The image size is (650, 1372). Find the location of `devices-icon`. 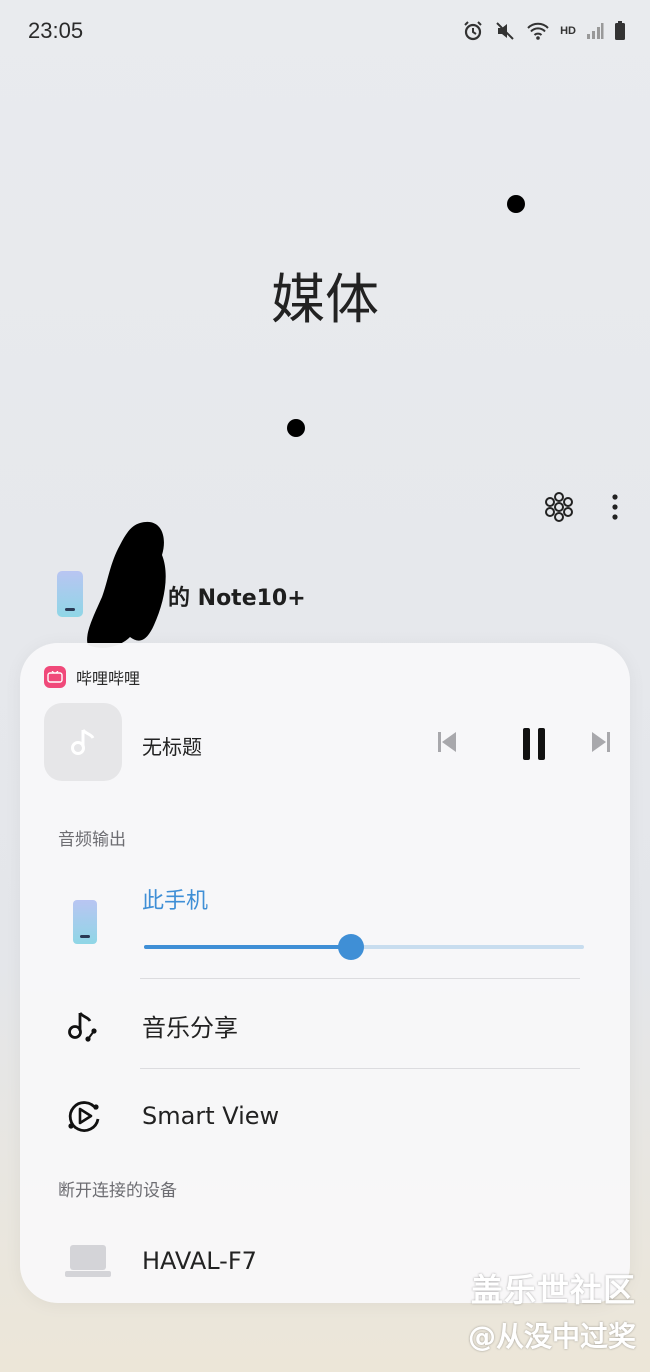

devices-icon is located at coordinates (559, 507).